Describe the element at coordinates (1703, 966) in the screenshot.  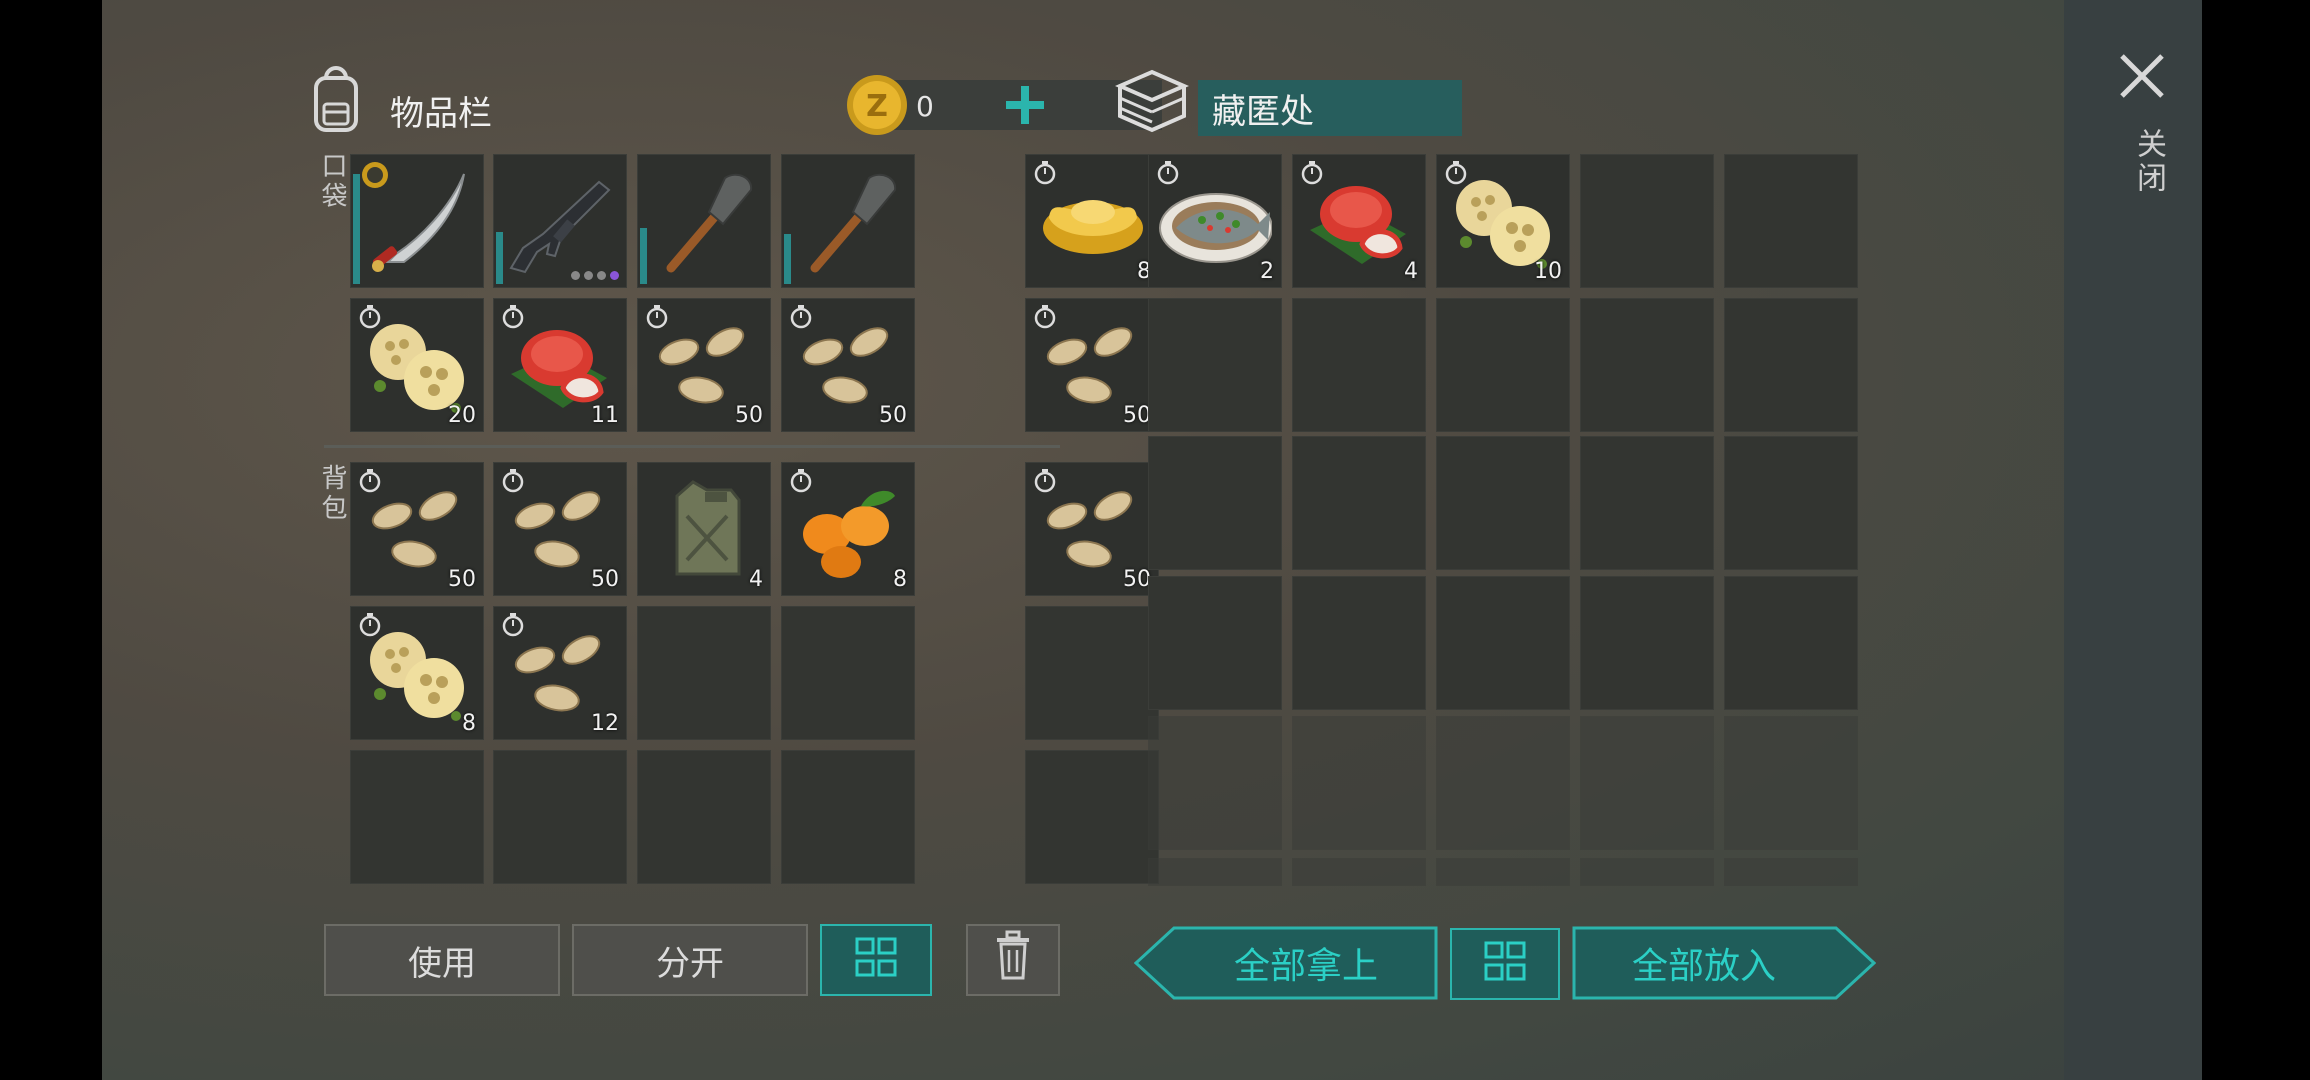
I see `put-all-label: 全部放入` at that location.